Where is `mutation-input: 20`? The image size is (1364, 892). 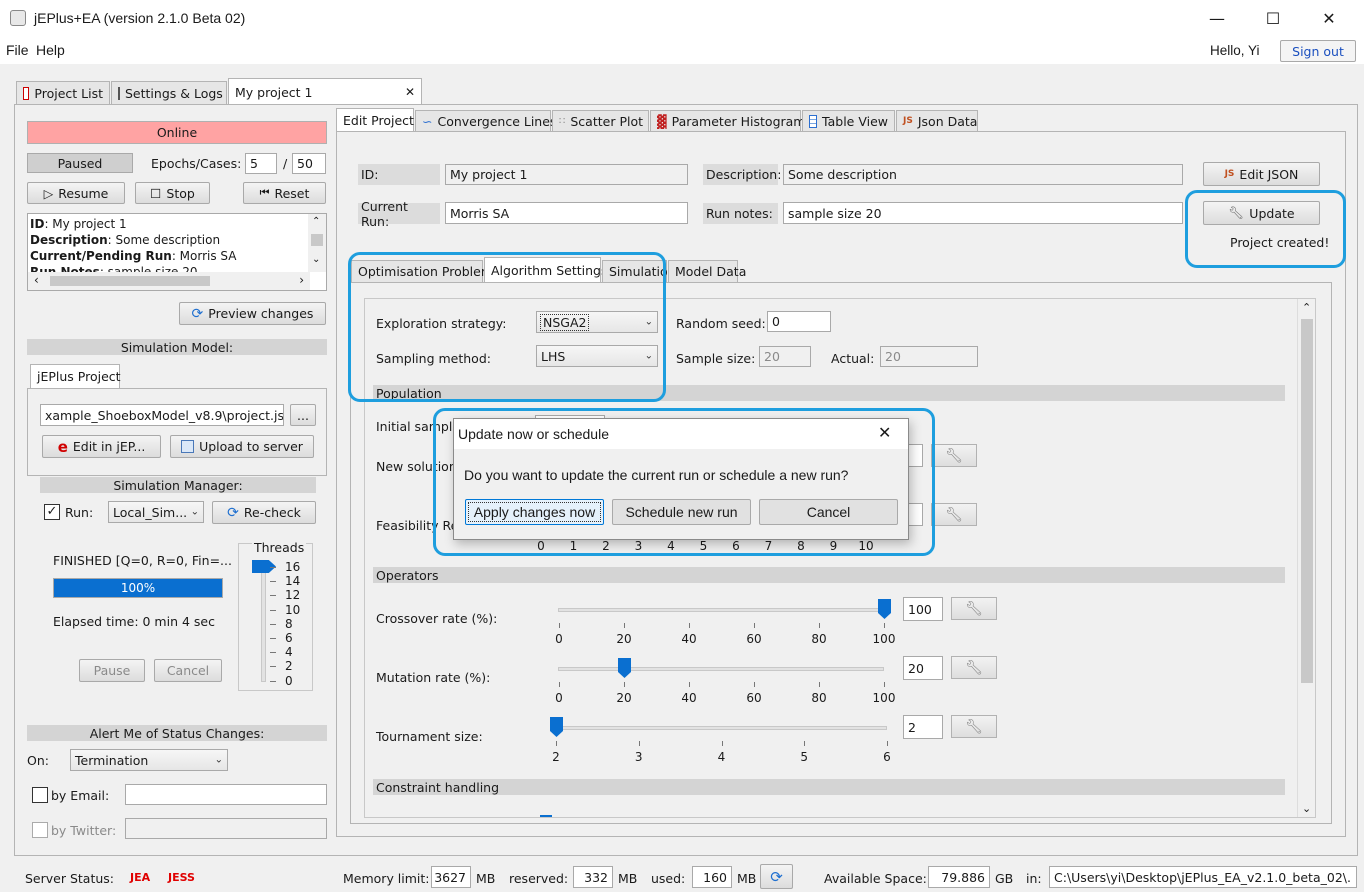 mutation-input: 20 is located at coordinates (923, 668).